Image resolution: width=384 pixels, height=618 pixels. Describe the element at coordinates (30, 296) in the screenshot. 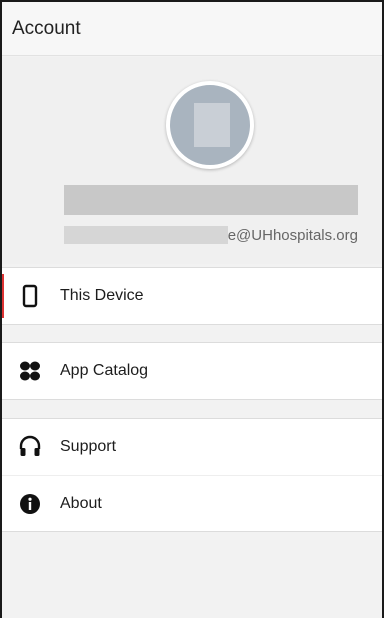

I see `phone-icon` at that location.